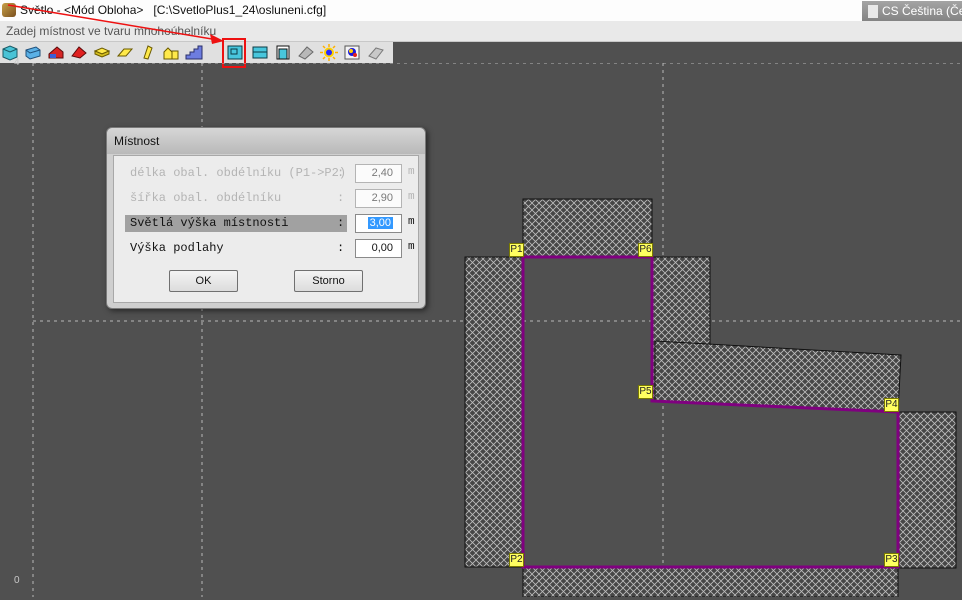 The height and width of the screenshot is (600, 962). I want to click on dialog-title-bar: Místnost, so click(266, 141).